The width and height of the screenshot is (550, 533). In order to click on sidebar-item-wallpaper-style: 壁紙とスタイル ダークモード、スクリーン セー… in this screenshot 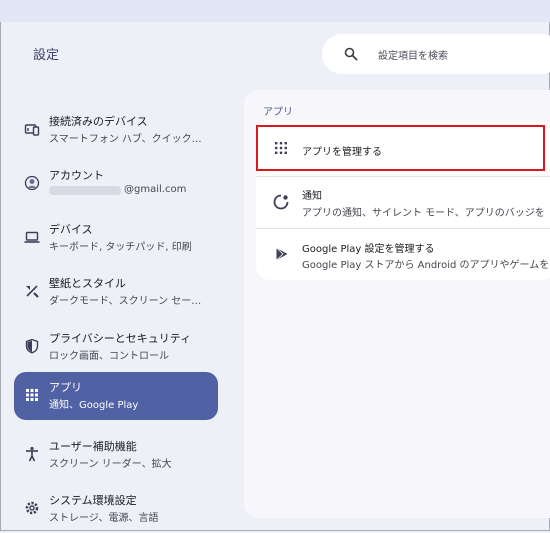, I will do `click(116, 292)`.